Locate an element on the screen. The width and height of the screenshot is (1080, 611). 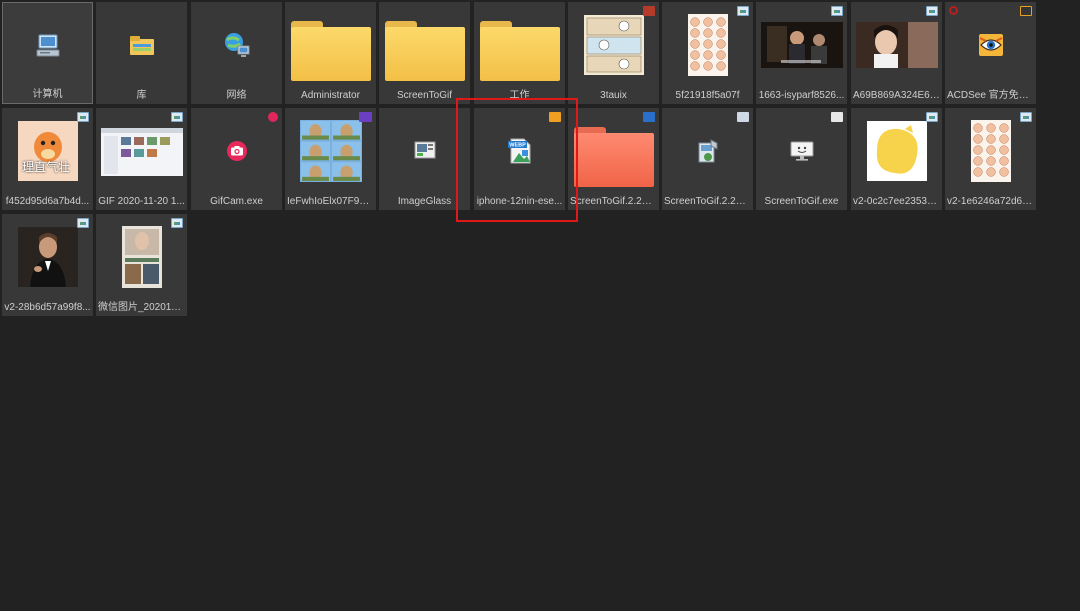
exe-badge-icon is located at coordinates (837, 117).